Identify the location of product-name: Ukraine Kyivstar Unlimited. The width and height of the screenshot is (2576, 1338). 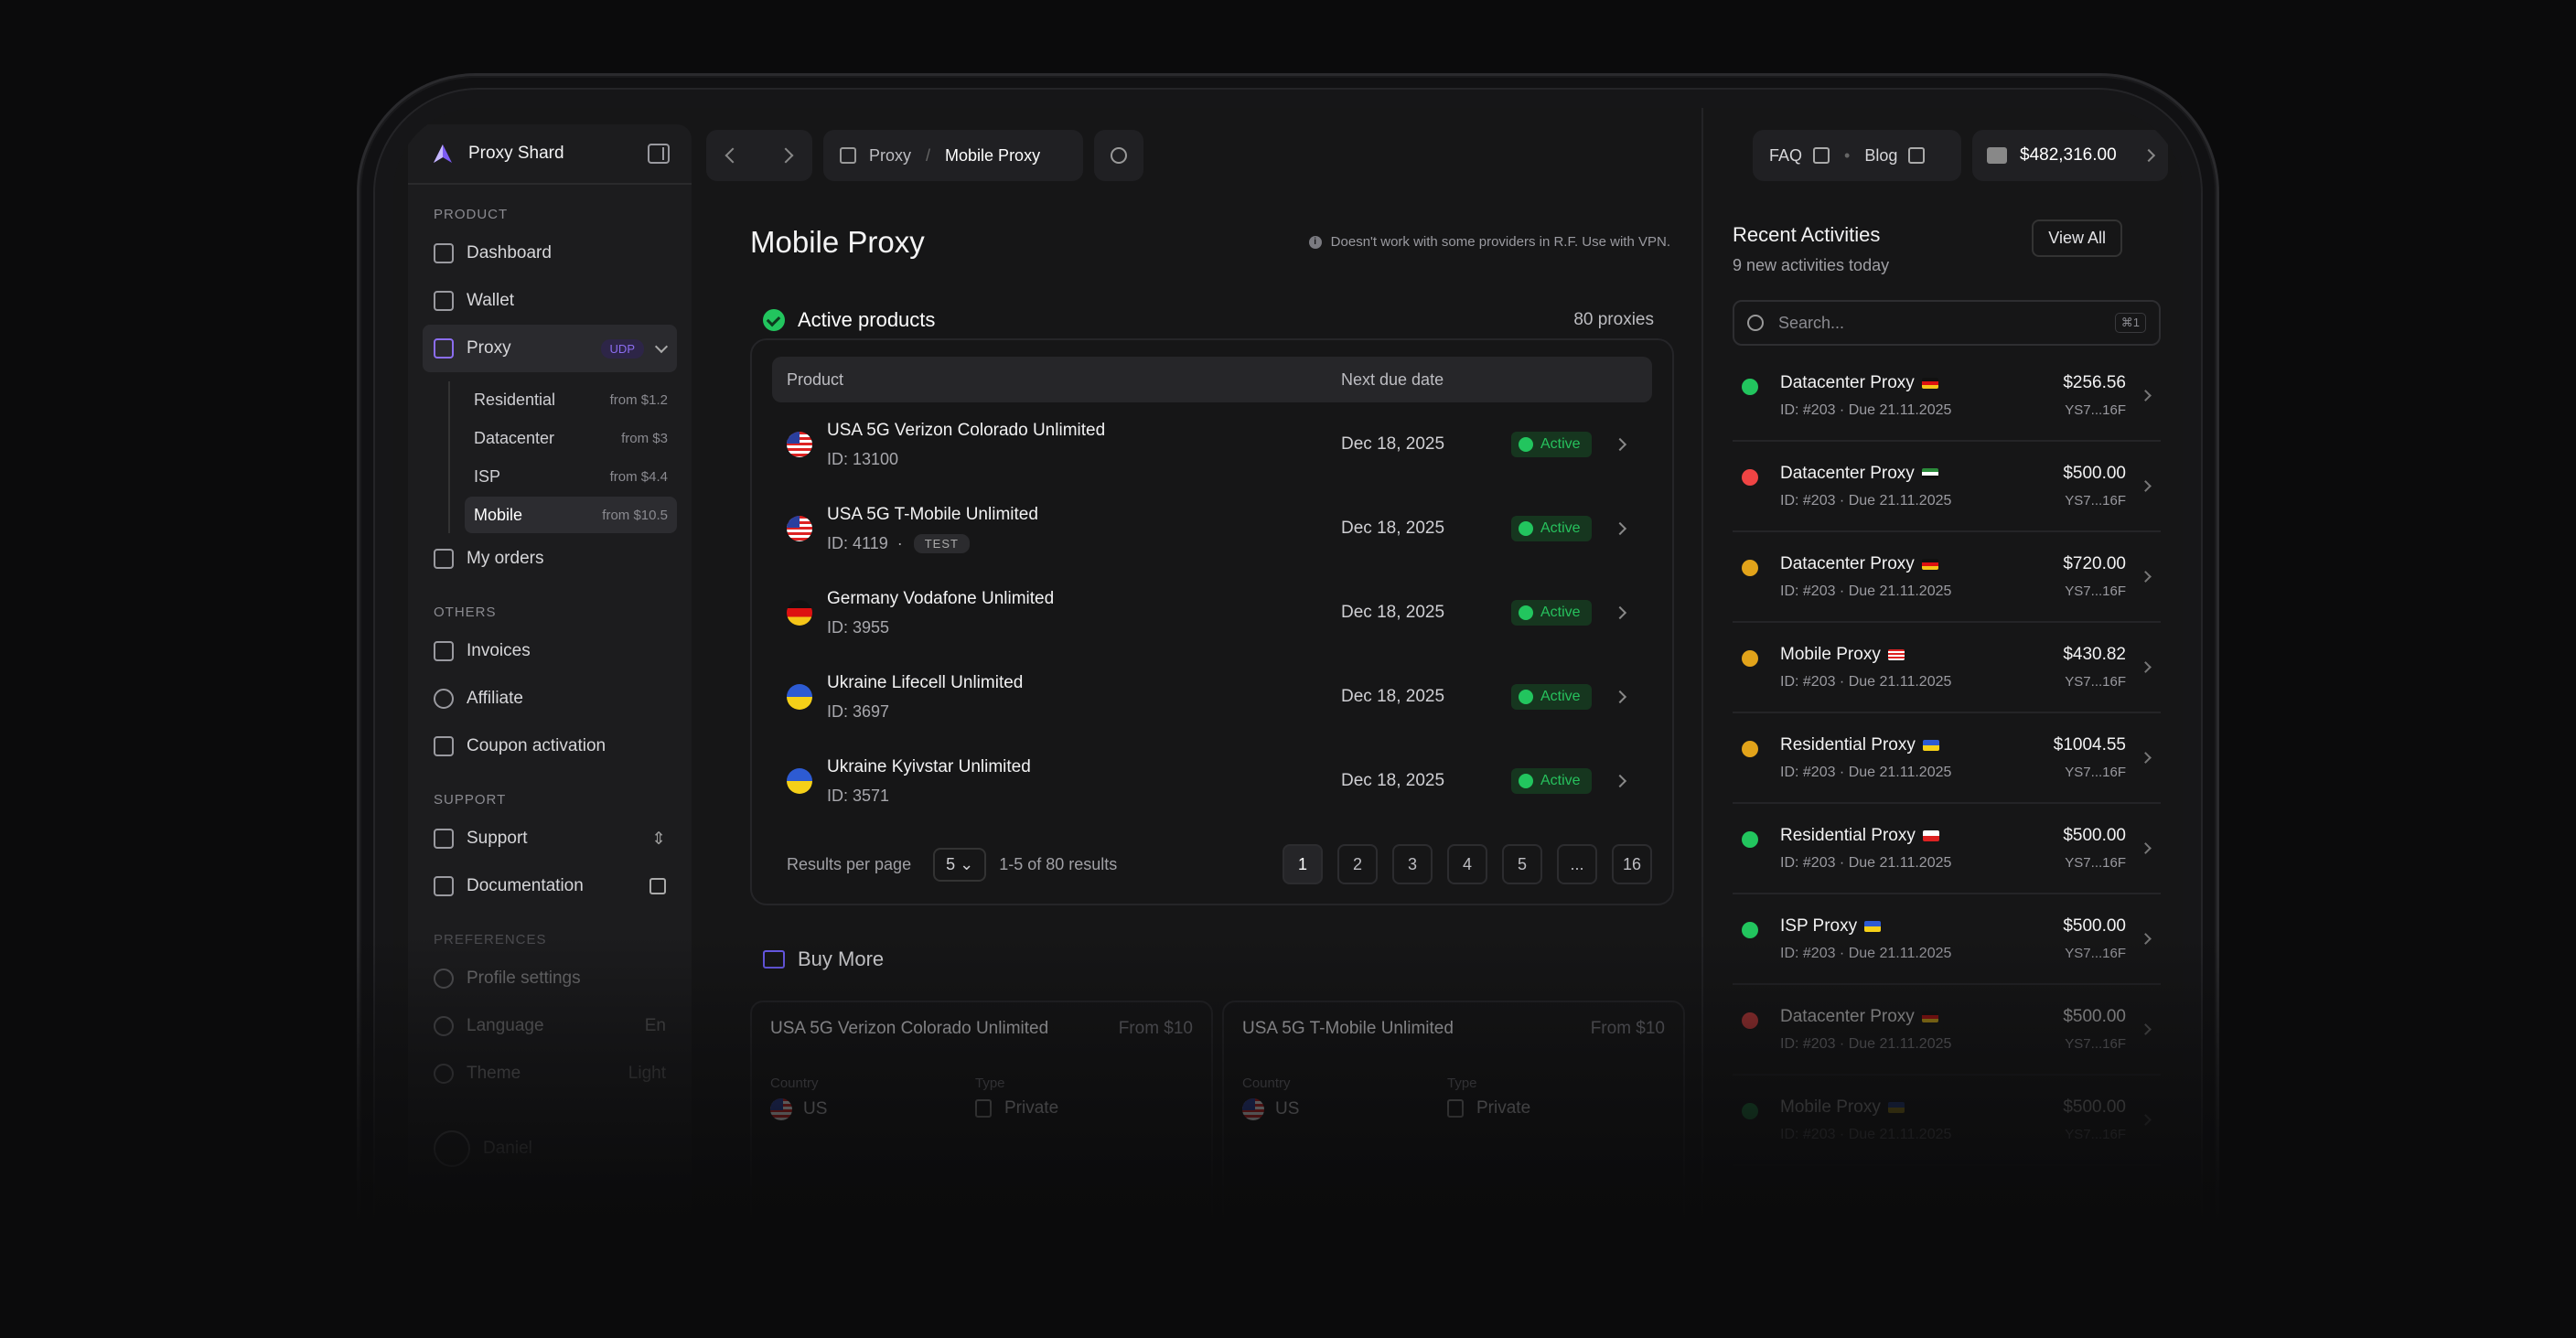
(929, 766).